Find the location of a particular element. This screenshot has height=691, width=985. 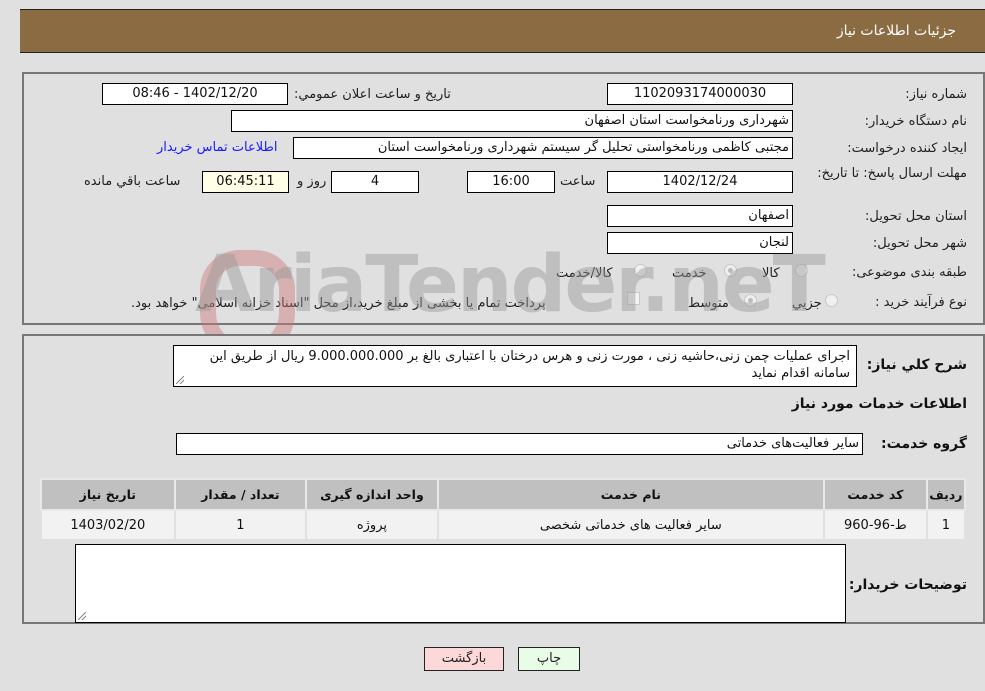

buyer-org-field: شهرداری ورنامخواست استان اصفهان is located at coordinates (512, 121).